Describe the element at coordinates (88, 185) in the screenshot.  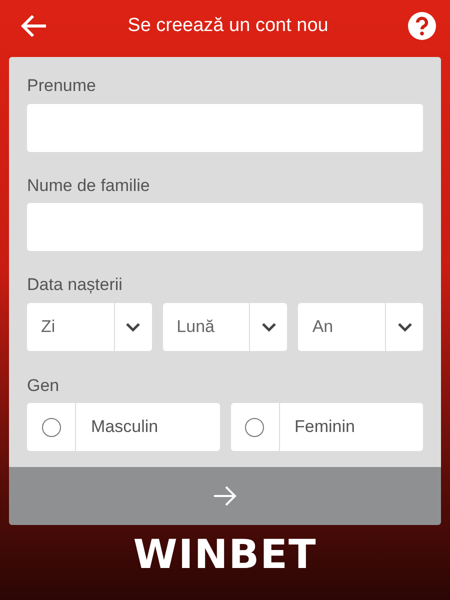
I see `field-label: Nume de familie` at that location.